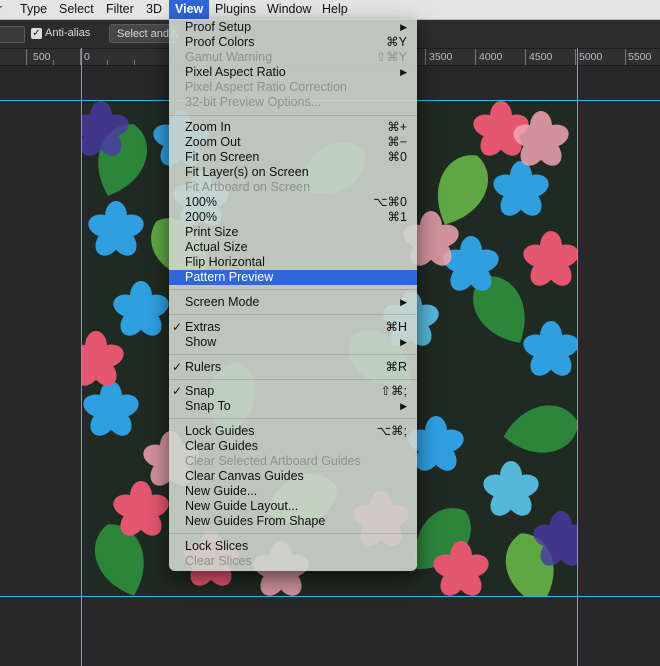 Image resolution: width=660 pixels, height=666 pixels. What do you see at coordinates (189, 9) in the screenshot?
I see `menubar-item-view: View` at bounding box center [189, 9].